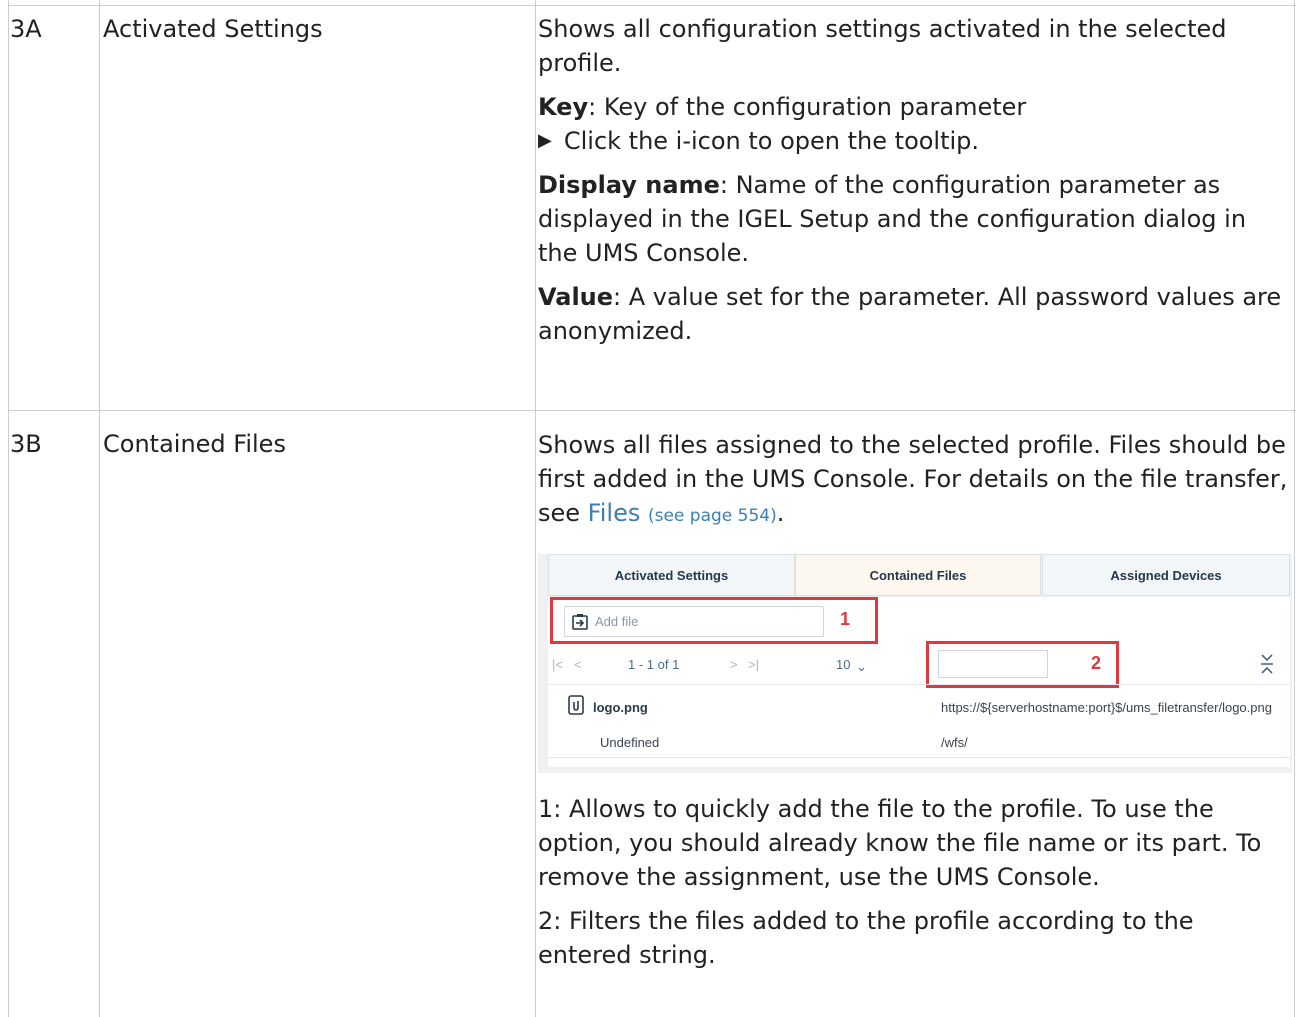 The height and width of the screenshot is (1017, 1296). What do you see at coordinates (194, 444) in the screenshot?
I see `row-name-contained-files: Contained Files` at bounding box center [194, 444].